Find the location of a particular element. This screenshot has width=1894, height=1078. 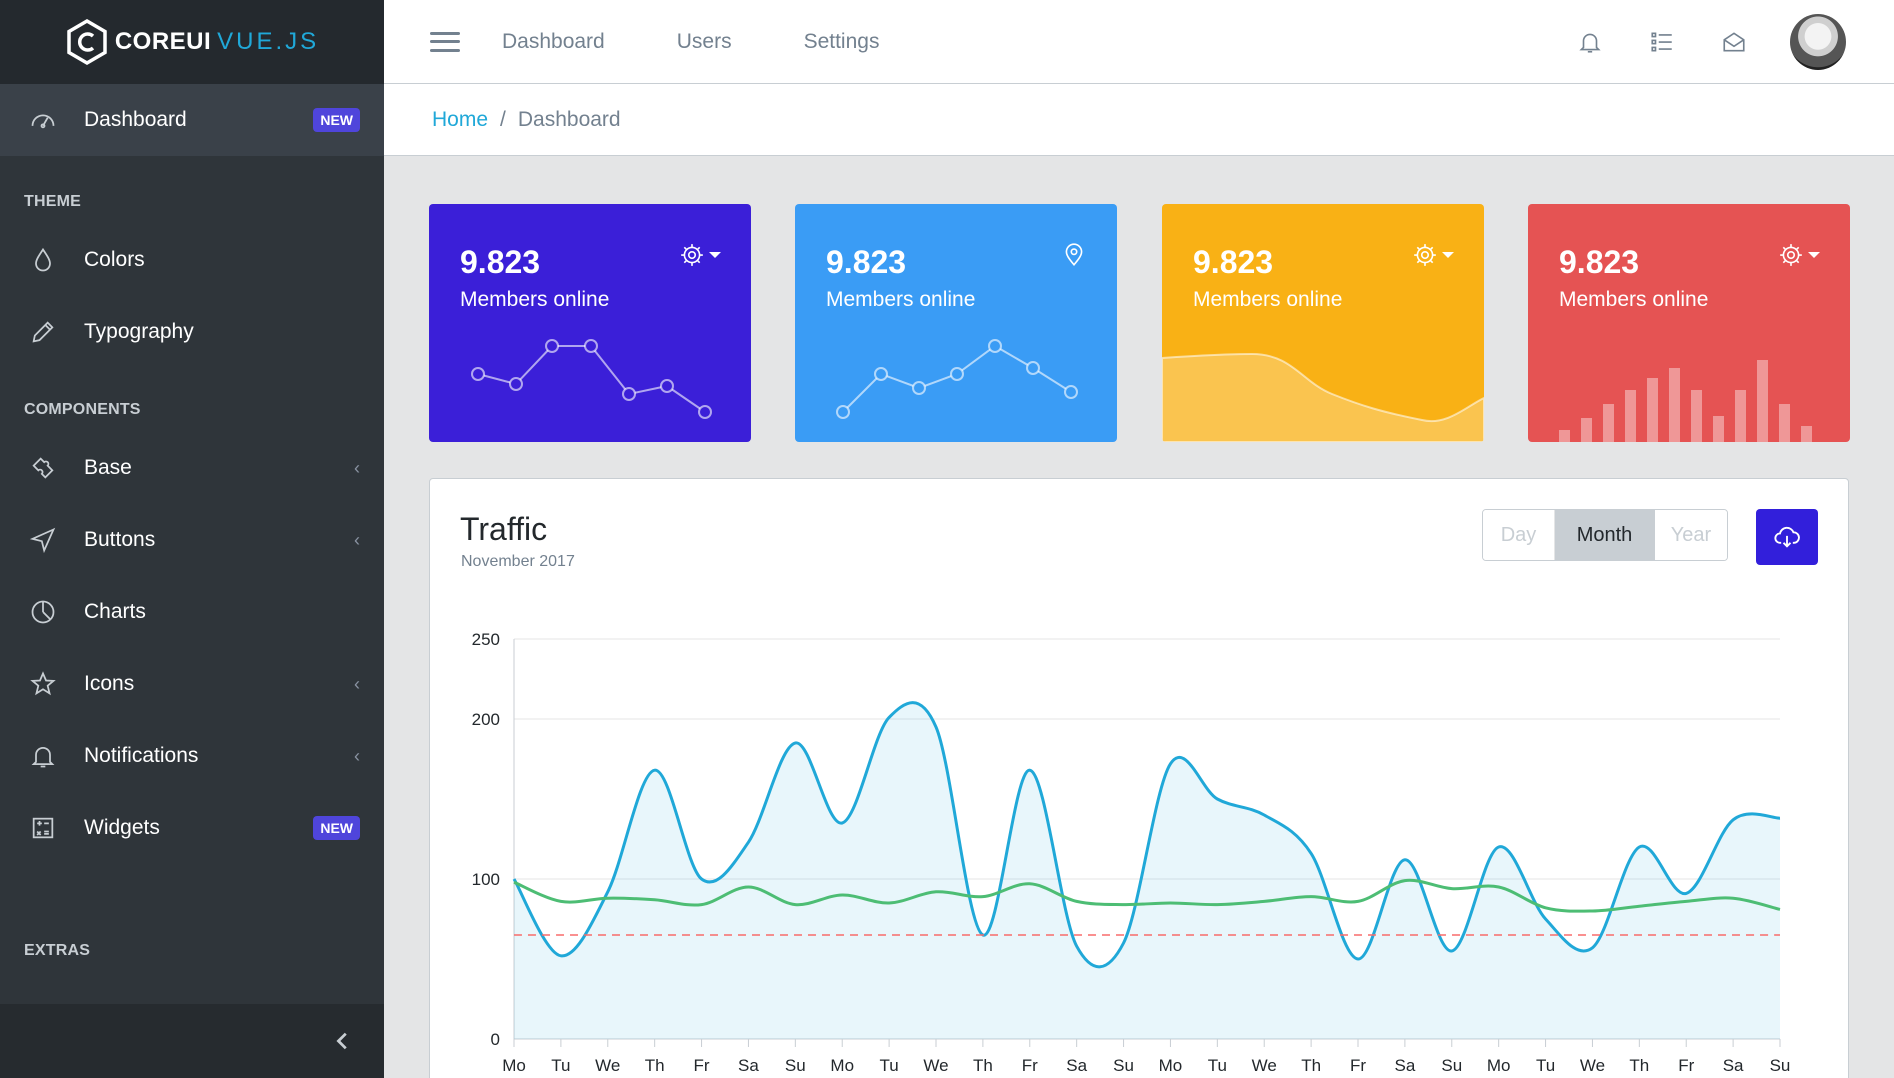

sidebar-item-base: Base ‹ is located at coordinates (192, 468).